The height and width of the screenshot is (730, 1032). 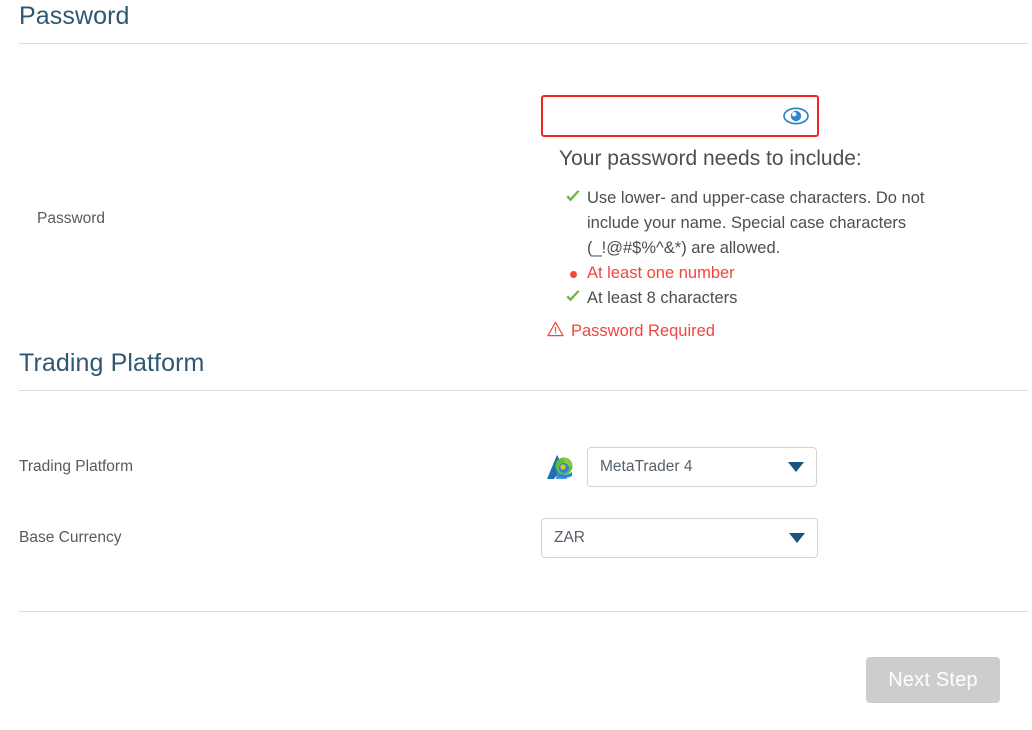 What do you see at coordinates (71, 218) in the screenshot?
I see `password-field-label: Password` at bounding box center [71, 218].